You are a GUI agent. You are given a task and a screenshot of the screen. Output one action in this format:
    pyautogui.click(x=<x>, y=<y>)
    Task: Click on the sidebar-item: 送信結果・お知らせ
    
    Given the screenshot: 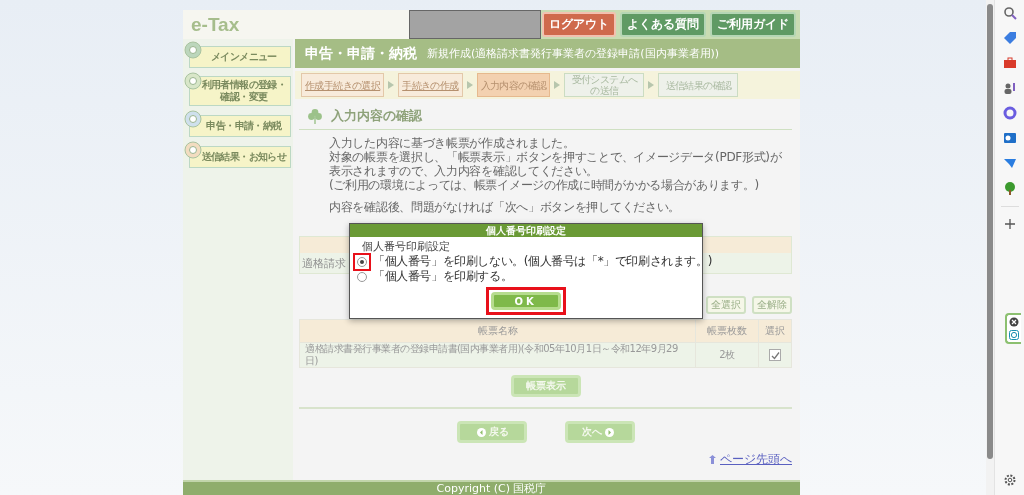 What is the action you would take?
    pyautogui.click(x=240, y=157)
    